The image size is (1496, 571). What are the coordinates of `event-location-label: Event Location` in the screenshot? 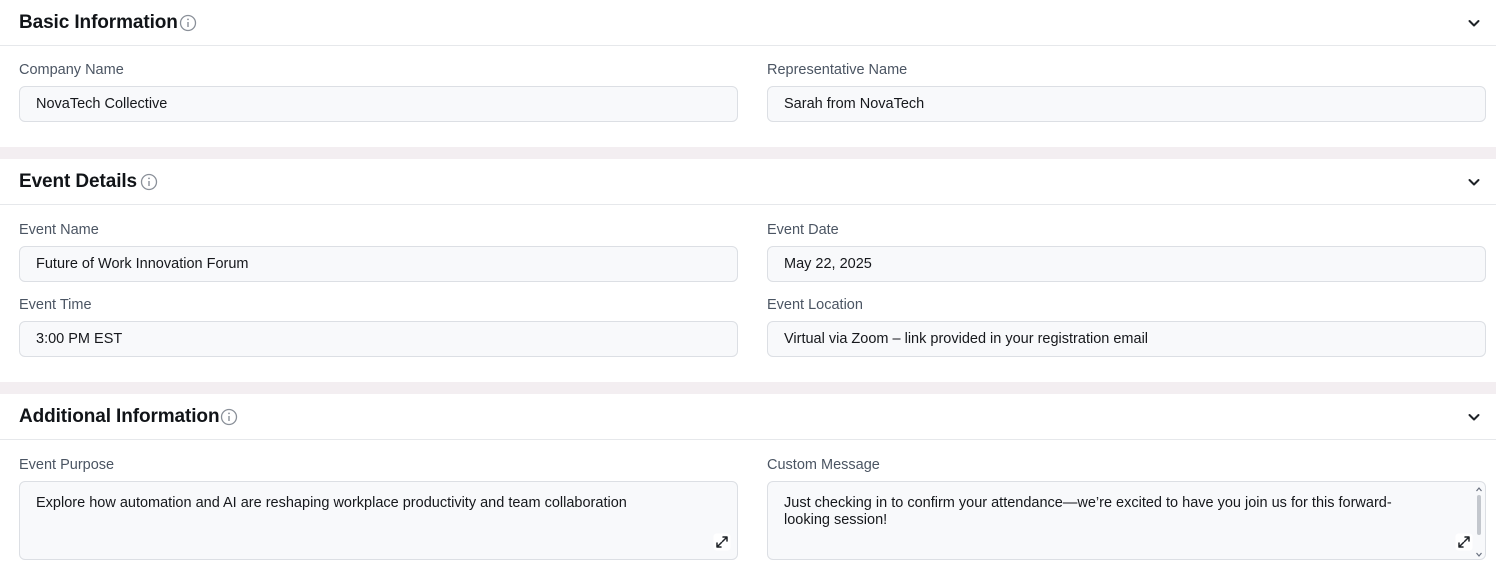 It's located at (815, 305).